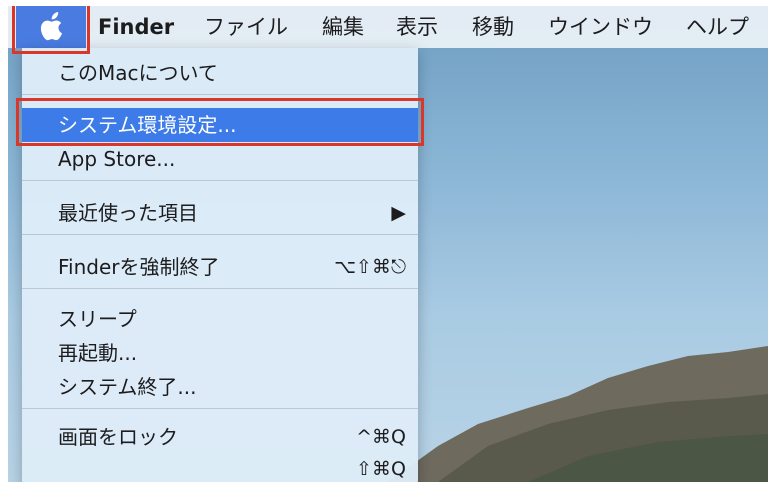  What do you see at coordinates (97, 319) in the screenshot?
I see `menu-item-label: スリープ` at bounding box center [97, 319].